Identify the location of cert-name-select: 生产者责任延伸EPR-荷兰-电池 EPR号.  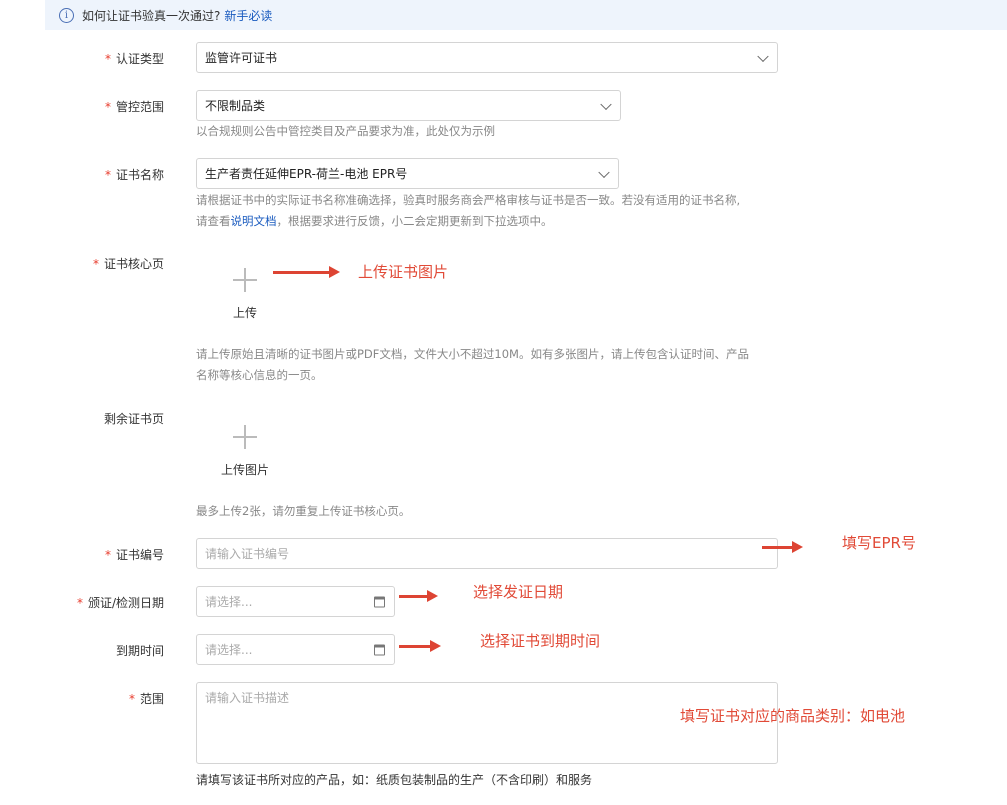
(407, 173).